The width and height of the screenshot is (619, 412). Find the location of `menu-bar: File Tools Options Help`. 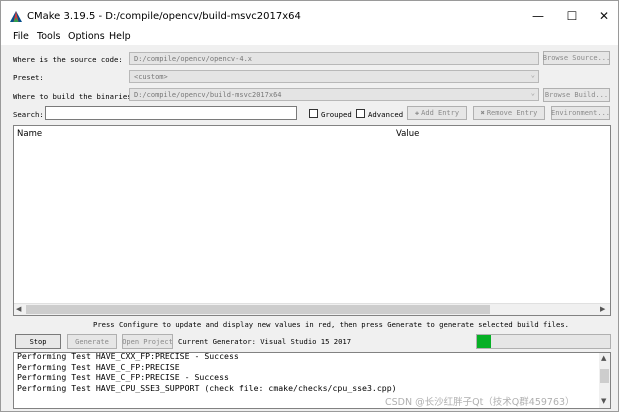

menu-bar: File Tools Options Help is located at coordinates (309, 38).